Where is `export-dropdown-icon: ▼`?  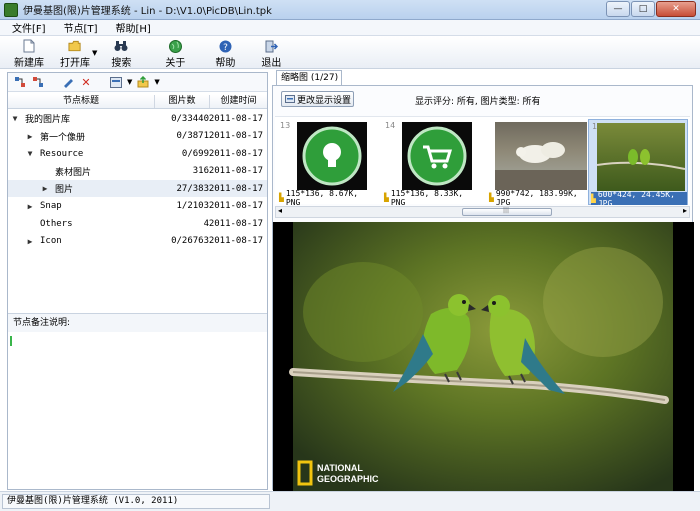
export-dropdown-icon: ▼ is located at coordinates (156, 82).